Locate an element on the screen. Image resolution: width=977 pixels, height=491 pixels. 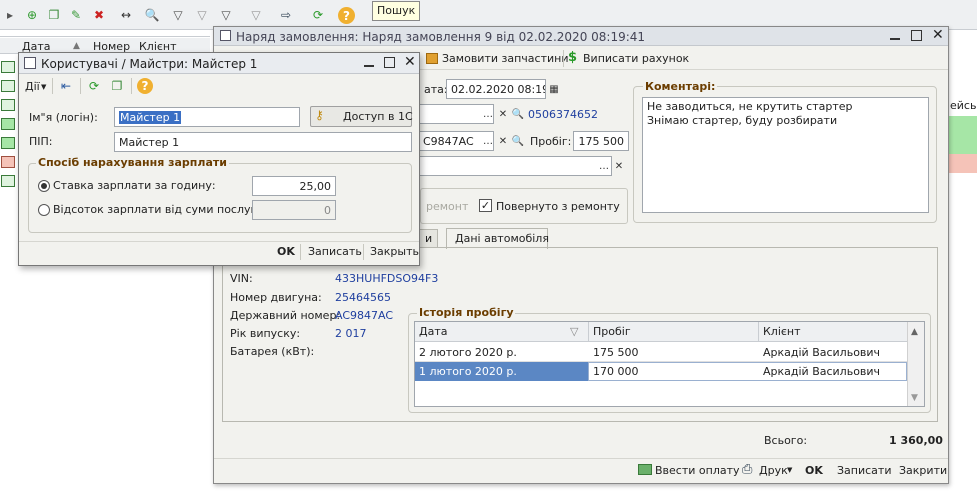
scroll-up-icon: ▲ is located at coordinates (914, 332).